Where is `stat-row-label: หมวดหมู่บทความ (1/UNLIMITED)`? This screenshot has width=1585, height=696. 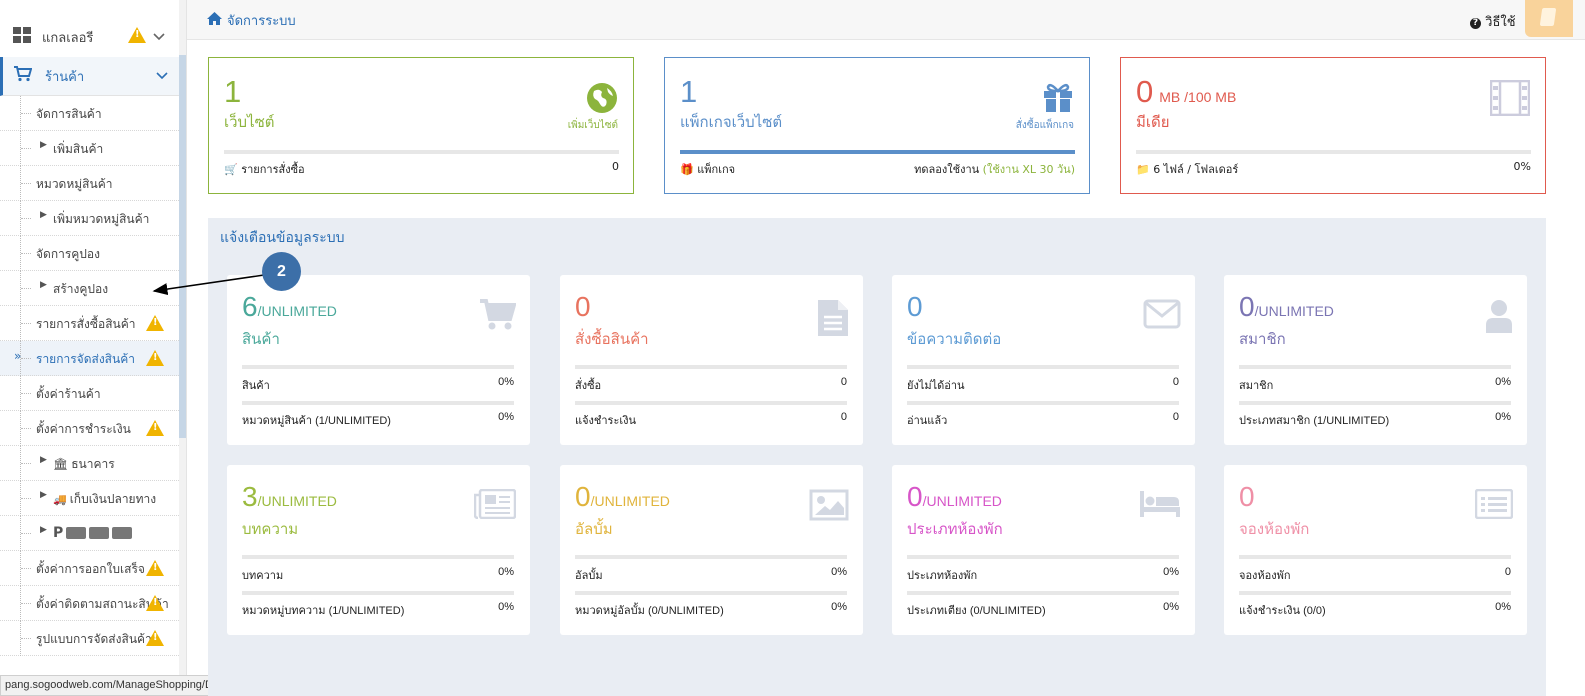
stat-row-label: หมวดหมู่บทความ (1/UNLIMITED) is located at coordinates (323, 611).